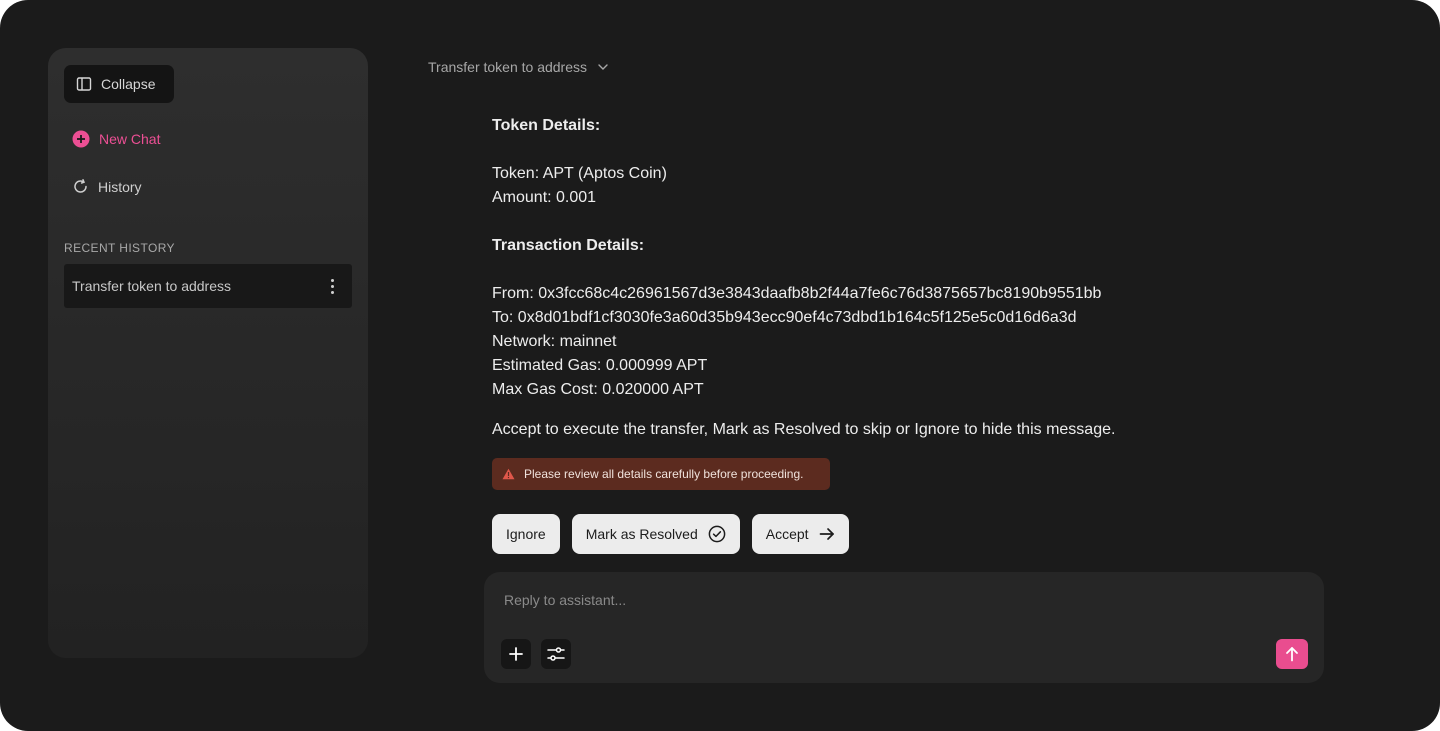 This screenshot has height=731, width=1440. Describe the element at coordinates (81, 139) in the screenshot. I see `plus-circle-icon` at that location.